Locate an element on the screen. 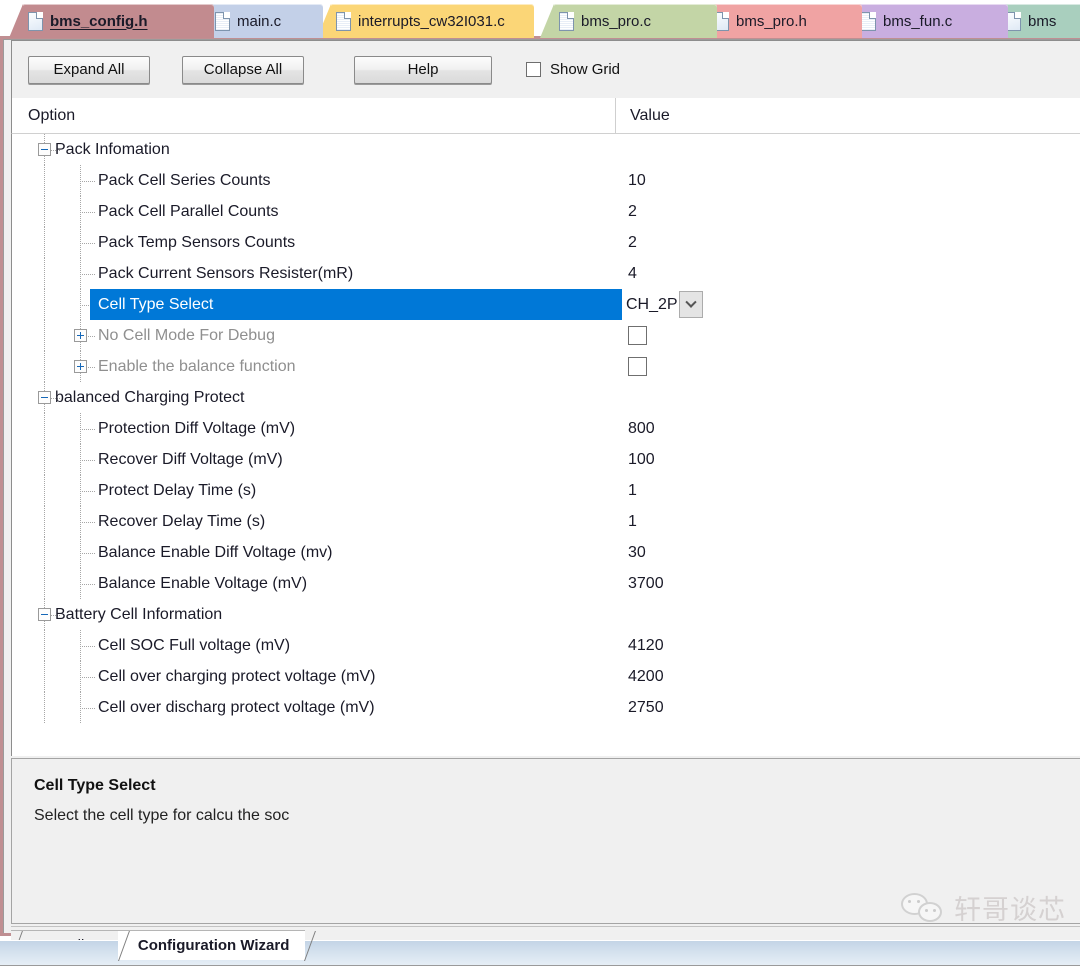 The image size is (1080, 966). editor-tab-label: bms_pro.h is located at coordinates (771, 21).